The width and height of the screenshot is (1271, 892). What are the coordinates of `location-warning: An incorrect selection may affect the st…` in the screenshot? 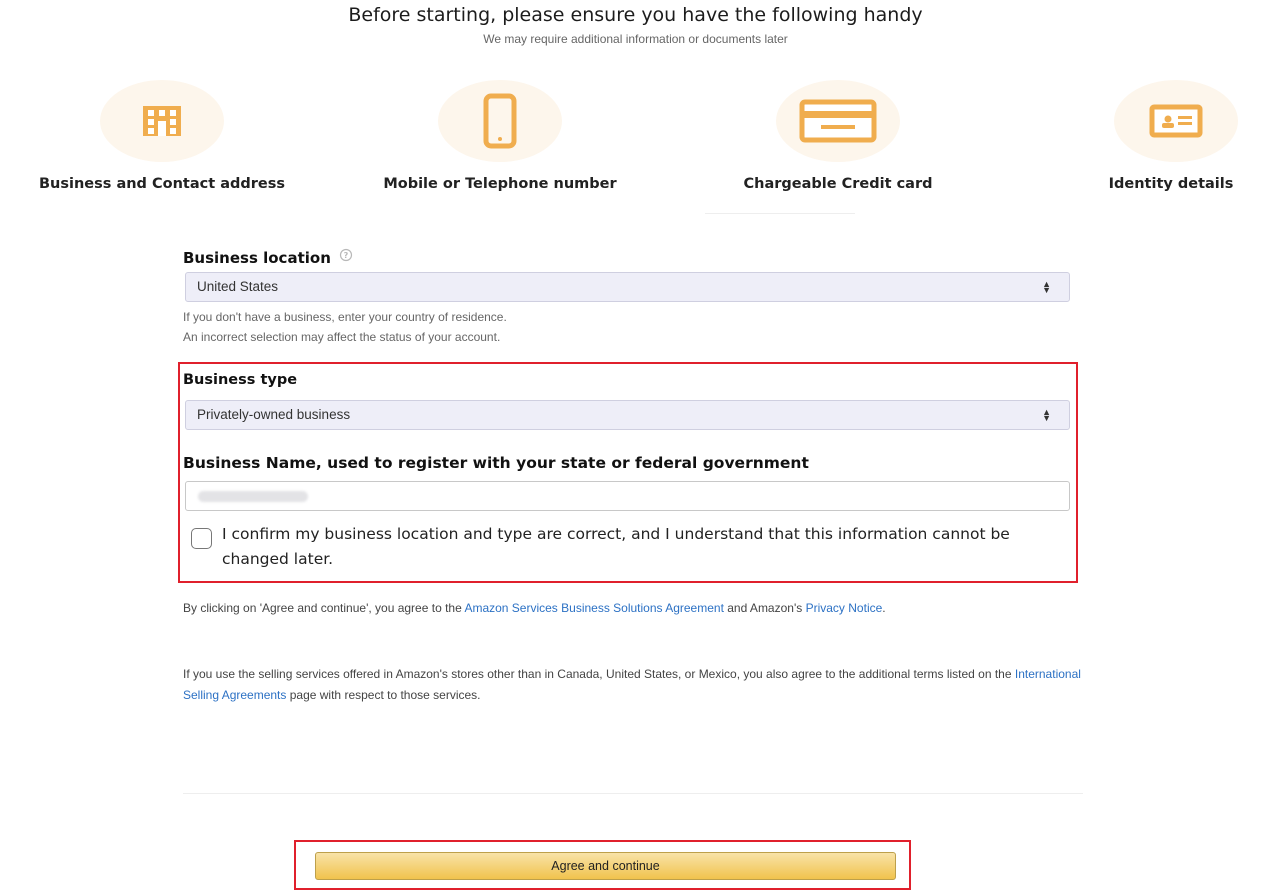 It's located at (342, 337).